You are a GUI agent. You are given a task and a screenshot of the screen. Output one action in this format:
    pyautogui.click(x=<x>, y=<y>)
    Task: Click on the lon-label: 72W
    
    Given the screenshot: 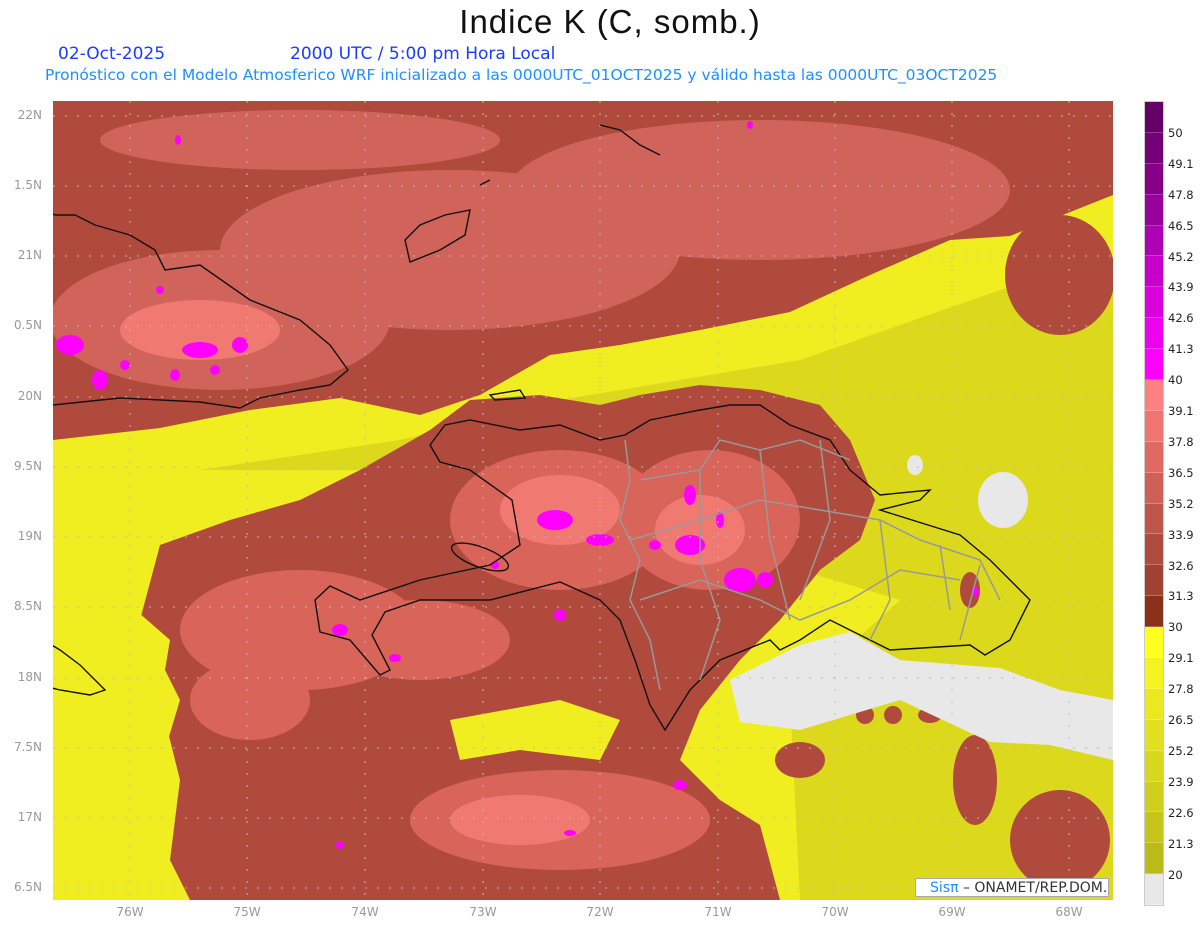 What is the action you would take?
    pyautogui.click(x=600, y=912)
    